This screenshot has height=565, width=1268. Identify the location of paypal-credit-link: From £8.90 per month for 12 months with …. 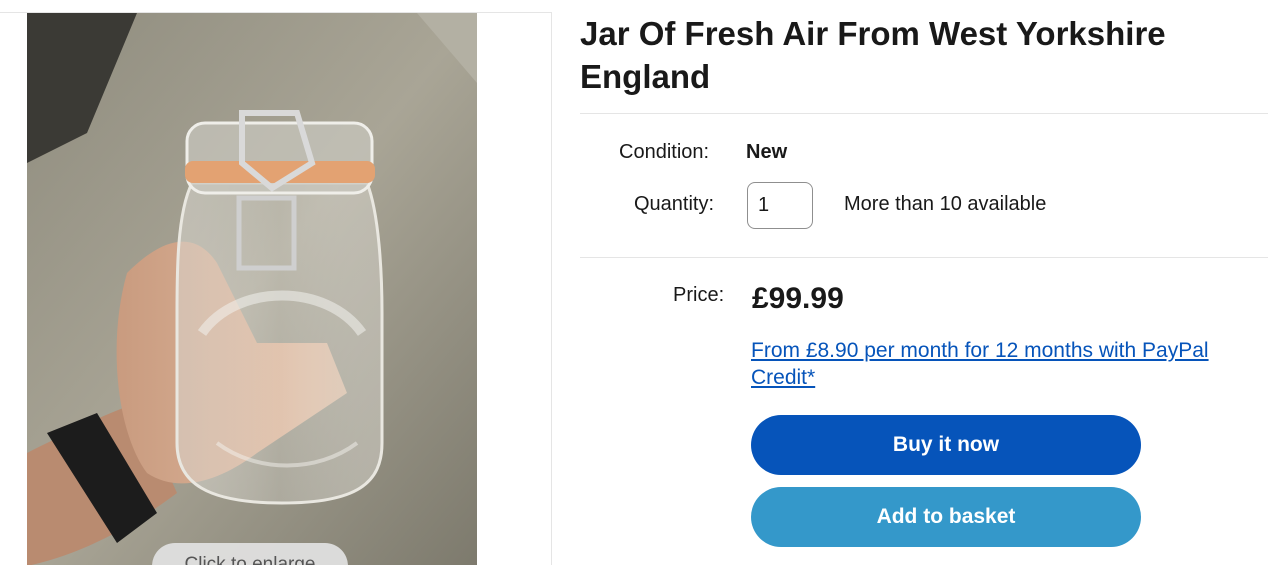
(1001, 364).